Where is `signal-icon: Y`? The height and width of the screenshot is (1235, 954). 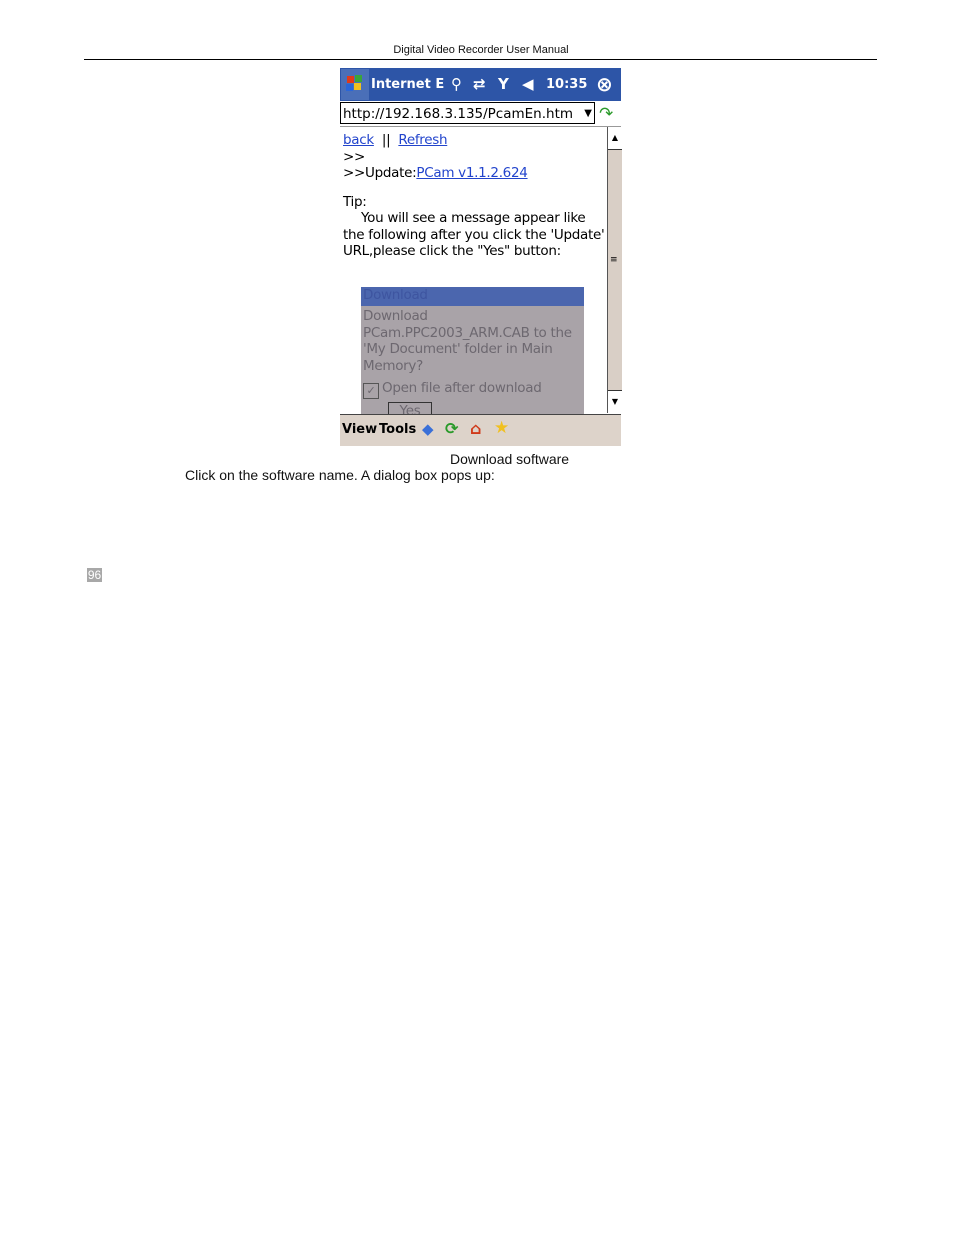
signal-icon: Y is located at coordinates (503, 84).